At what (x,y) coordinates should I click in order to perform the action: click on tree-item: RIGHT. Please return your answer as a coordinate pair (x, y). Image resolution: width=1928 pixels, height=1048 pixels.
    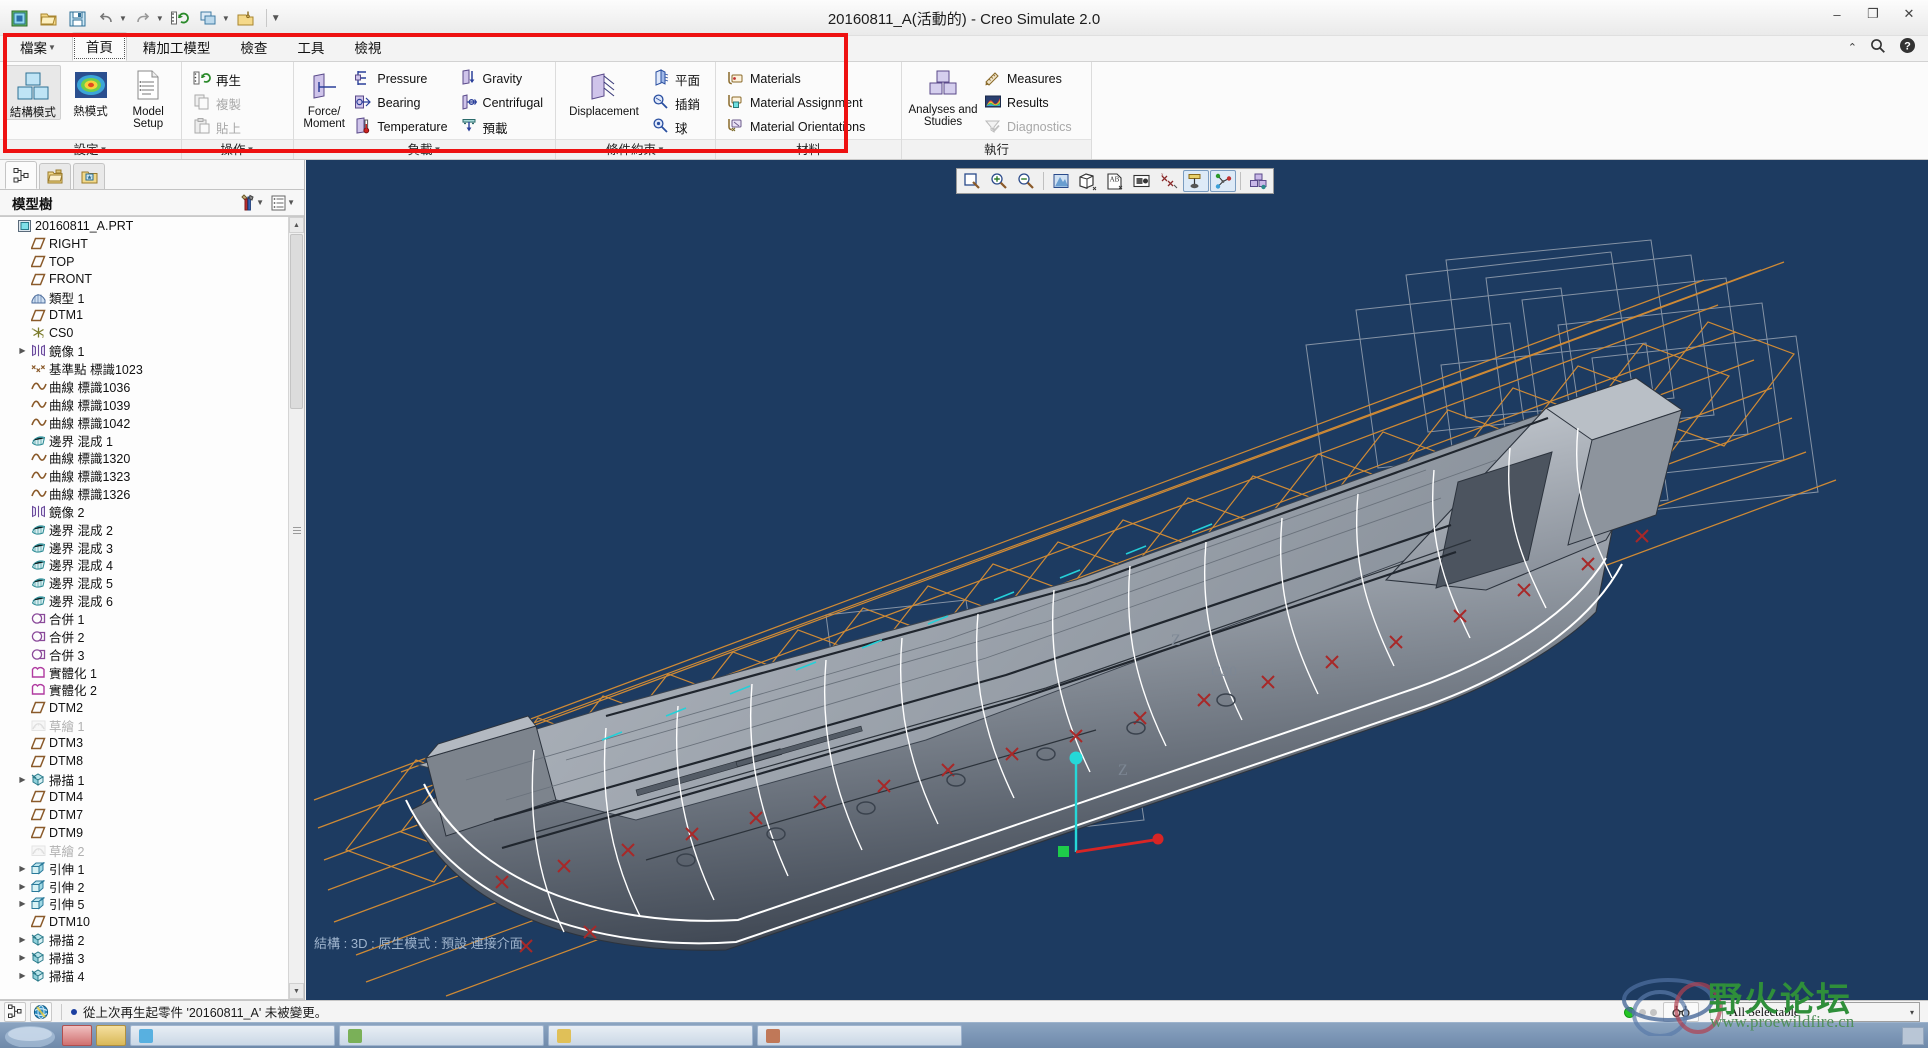
    Looking at the image, I should click on (144, 244).